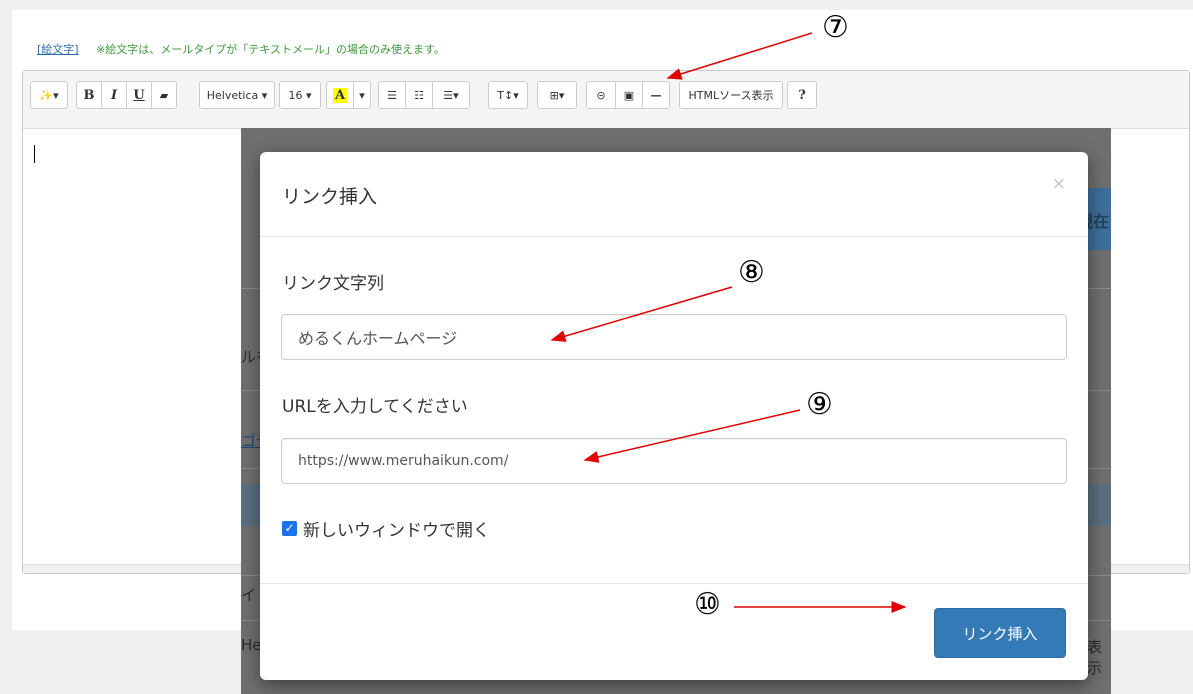 The width and height of the screenshot is (1193, 694). What do you see at coordinates (674, 337) in the screenshot?
I see `link-text-input: めるくんホームページ` at bounding box center [674, 337].